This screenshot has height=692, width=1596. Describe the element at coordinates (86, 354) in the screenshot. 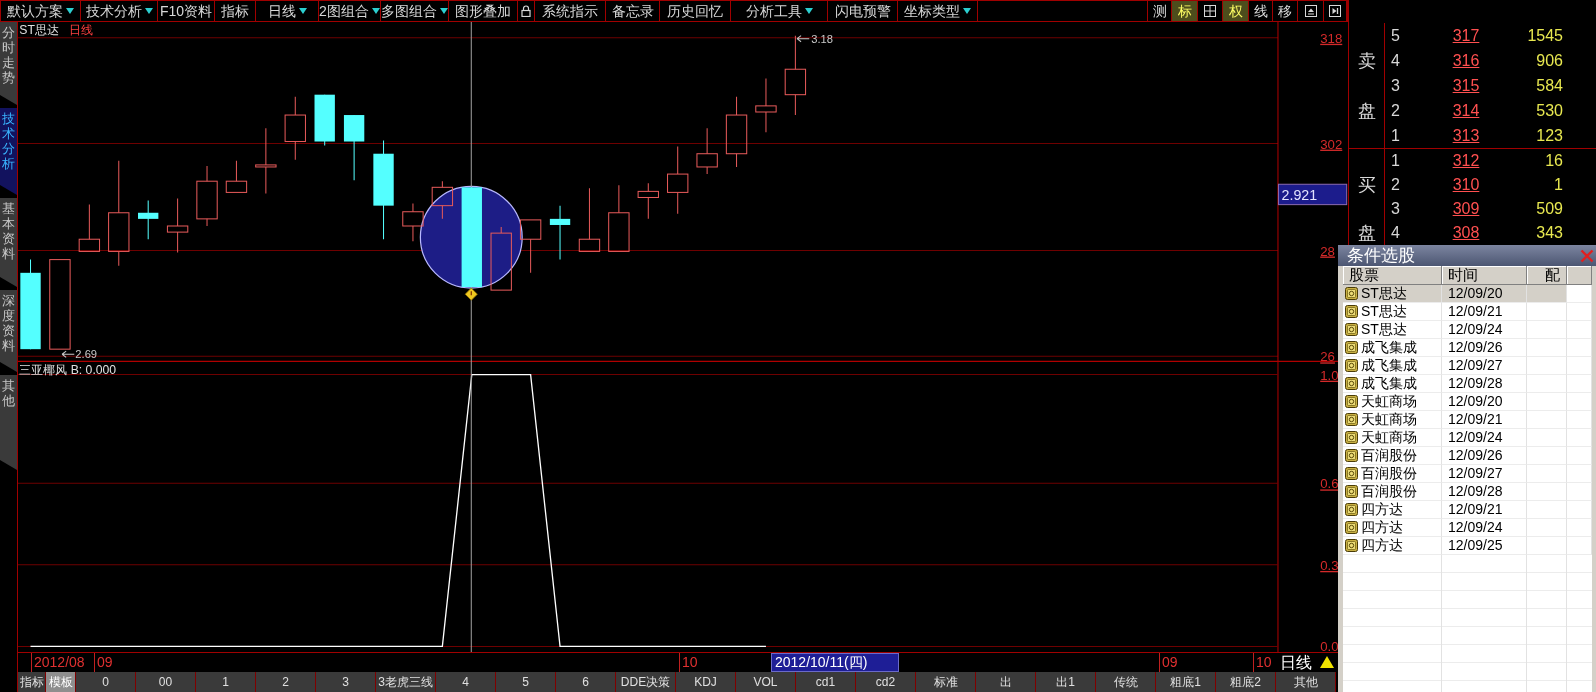

I see `low-price-label: 2.69` at that location.